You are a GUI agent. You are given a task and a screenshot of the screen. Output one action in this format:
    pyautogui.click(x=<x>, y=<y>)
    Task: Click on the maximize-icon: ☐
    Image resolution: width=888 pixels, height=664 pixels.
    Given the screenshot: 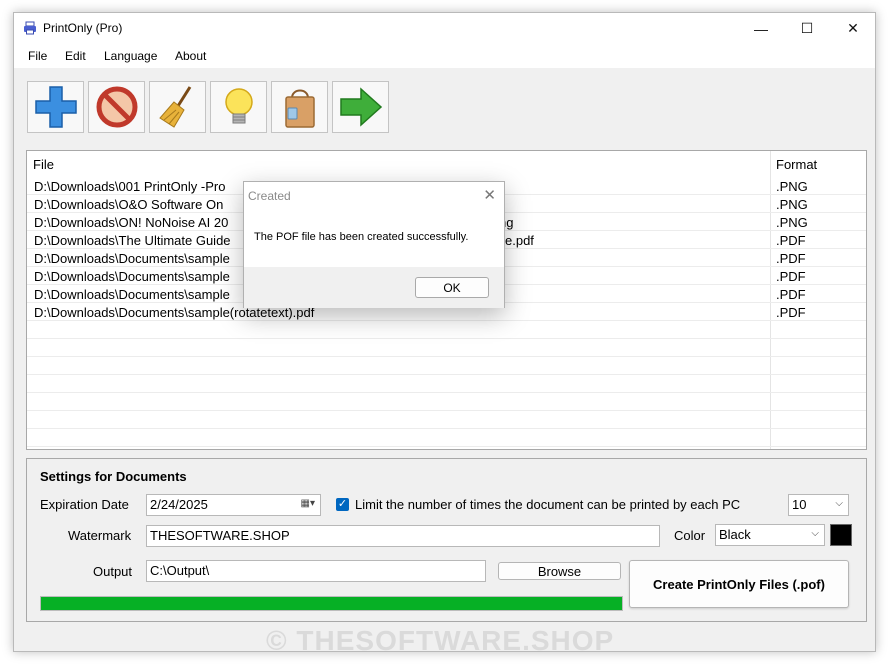 What is the action you would take?
    pyautogui.click(x=807, y=28)
    